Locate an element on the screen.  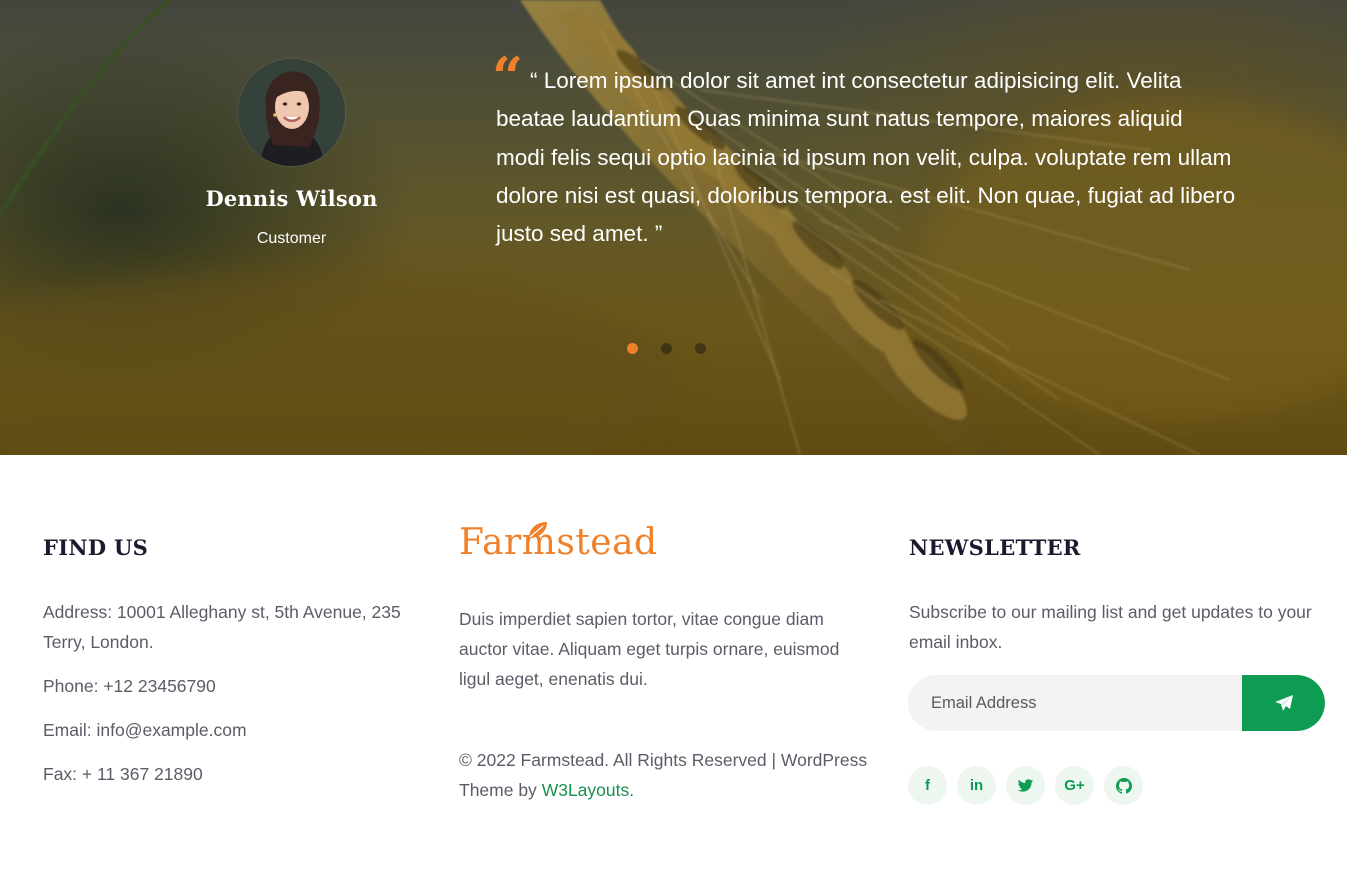
find-us-heading: FIND US is located at coordinates (96, 547).